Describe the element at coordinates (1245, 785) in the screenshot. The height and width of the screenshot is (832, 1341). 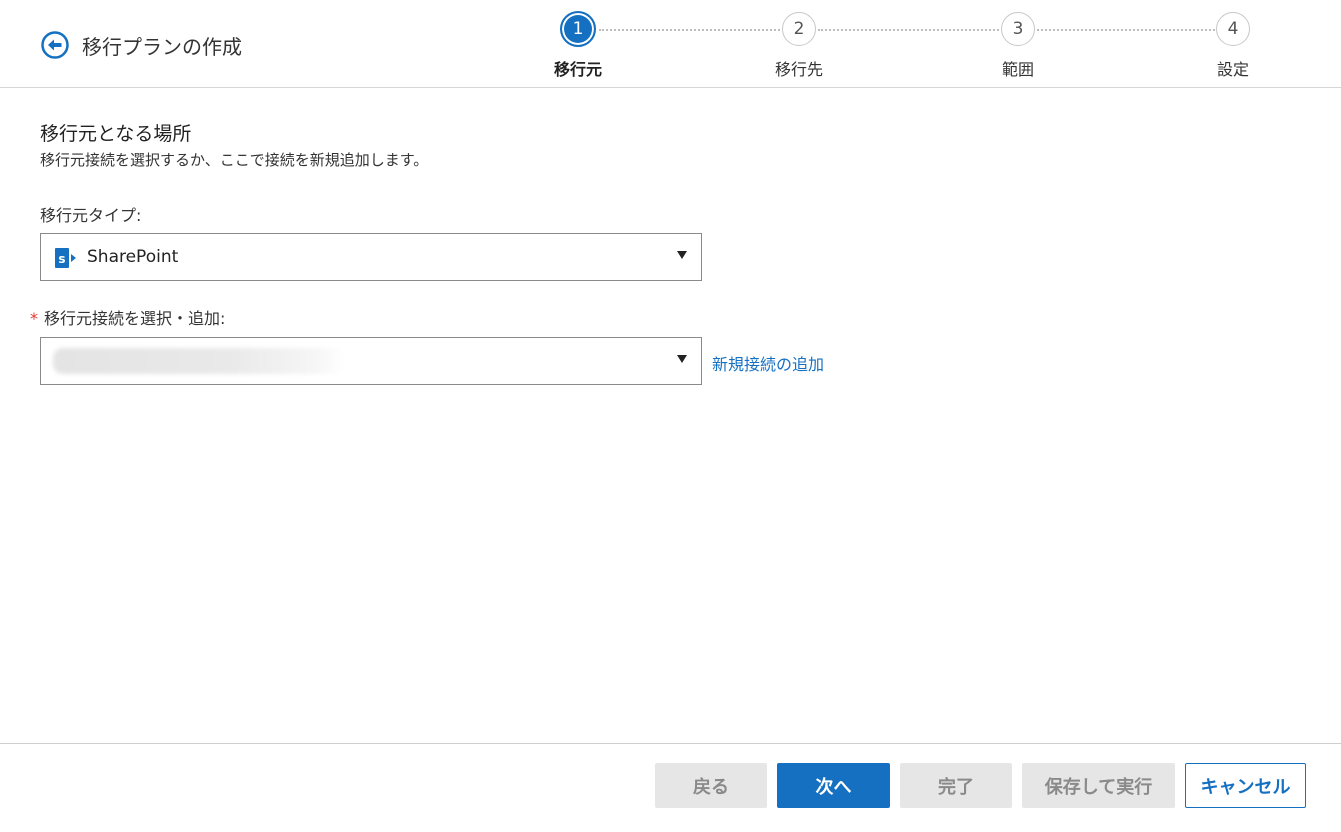
I see `cancel-button: キャンセル` at that location.